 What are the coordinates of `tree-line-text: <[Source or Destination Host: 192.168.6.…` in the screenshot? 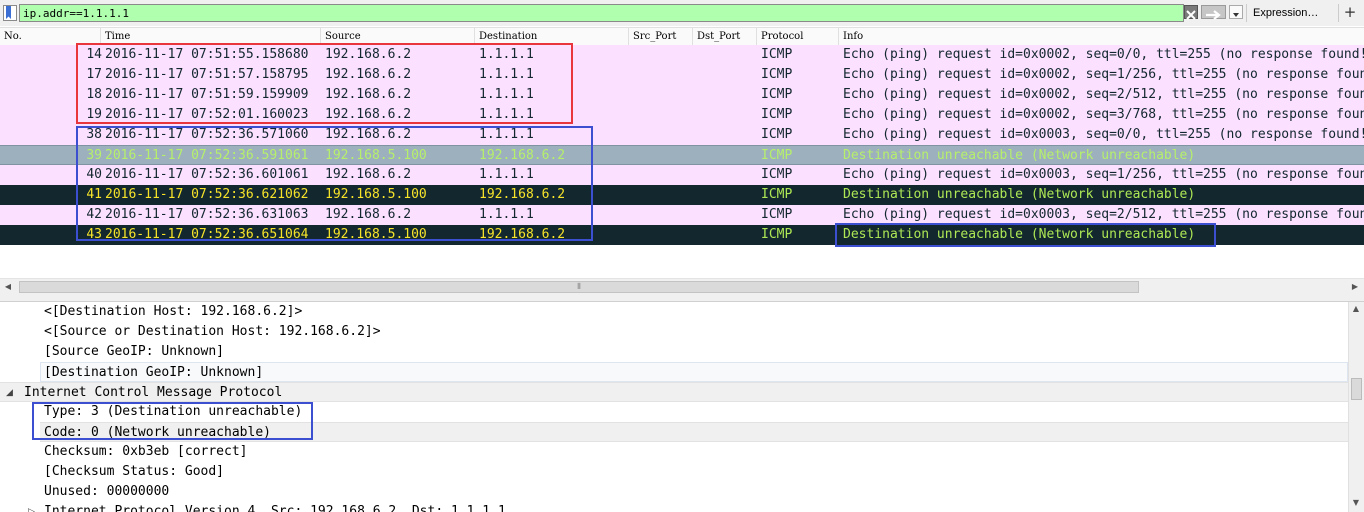 It's located at (212, 331).